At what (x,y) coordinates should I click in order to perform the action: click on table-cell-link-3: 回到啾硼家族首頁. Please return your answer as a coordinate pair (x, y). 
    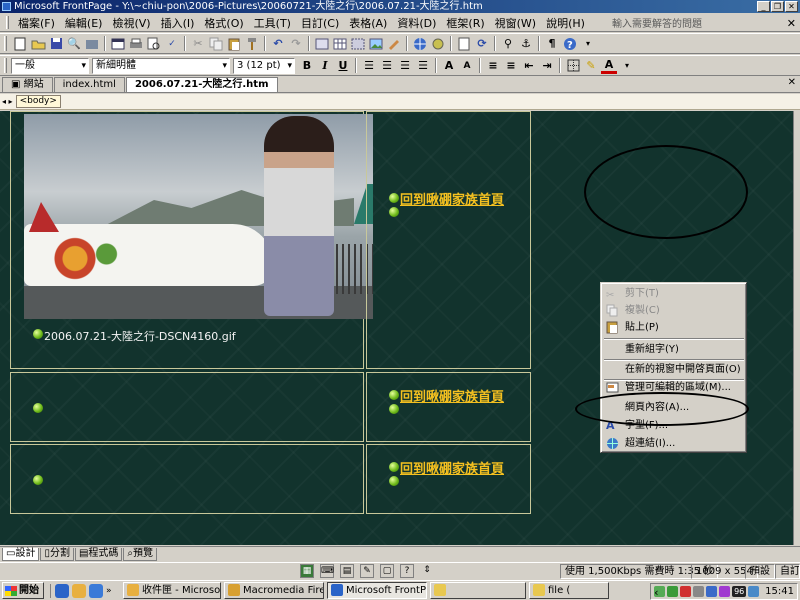
    Looking at the image, I should click on (448, 479).